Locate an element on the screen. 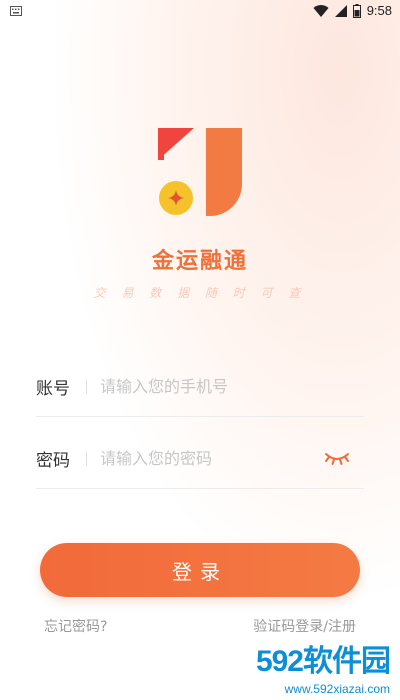 The height and width of the screenshot is (700, 400). password-label: 密码 is located at coordinates (53, 461).